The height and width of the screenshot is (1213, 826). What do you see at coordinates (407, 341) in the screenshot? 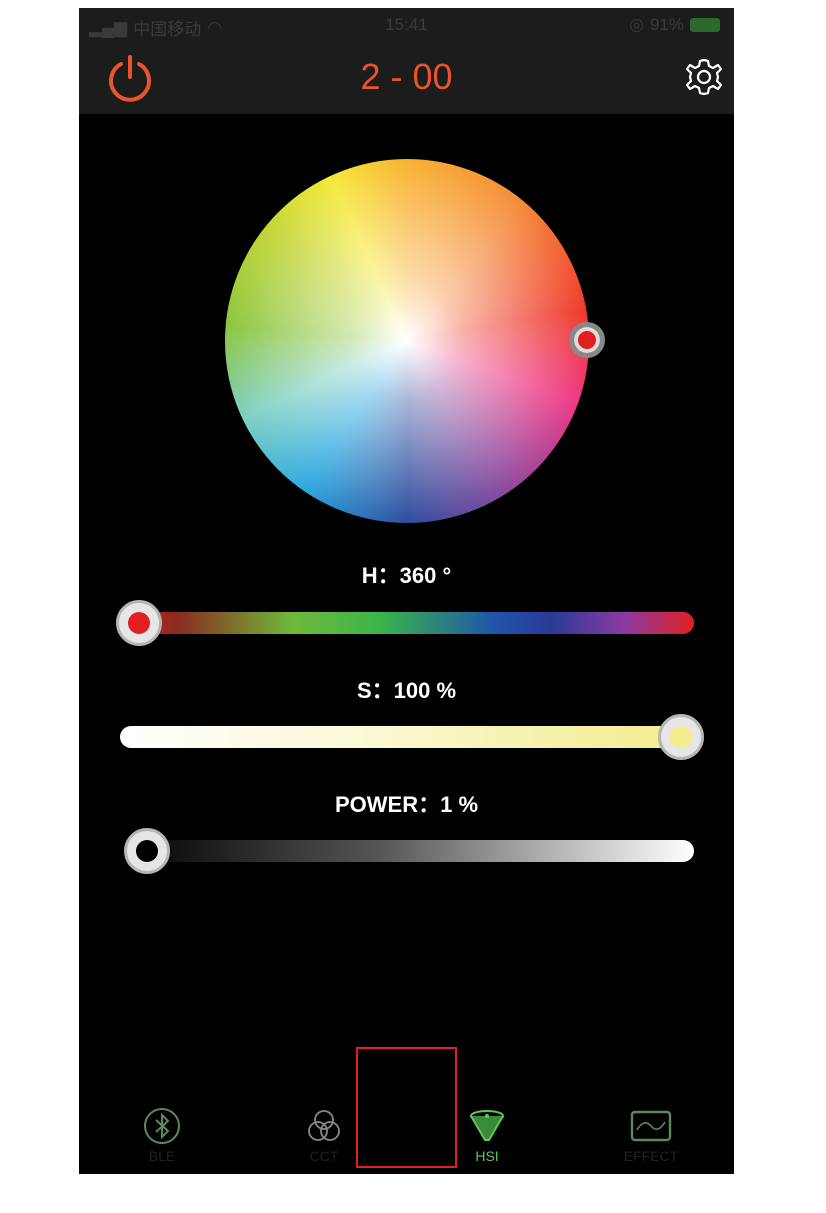
I see `color-wheel` at bounding box center [407, 341].